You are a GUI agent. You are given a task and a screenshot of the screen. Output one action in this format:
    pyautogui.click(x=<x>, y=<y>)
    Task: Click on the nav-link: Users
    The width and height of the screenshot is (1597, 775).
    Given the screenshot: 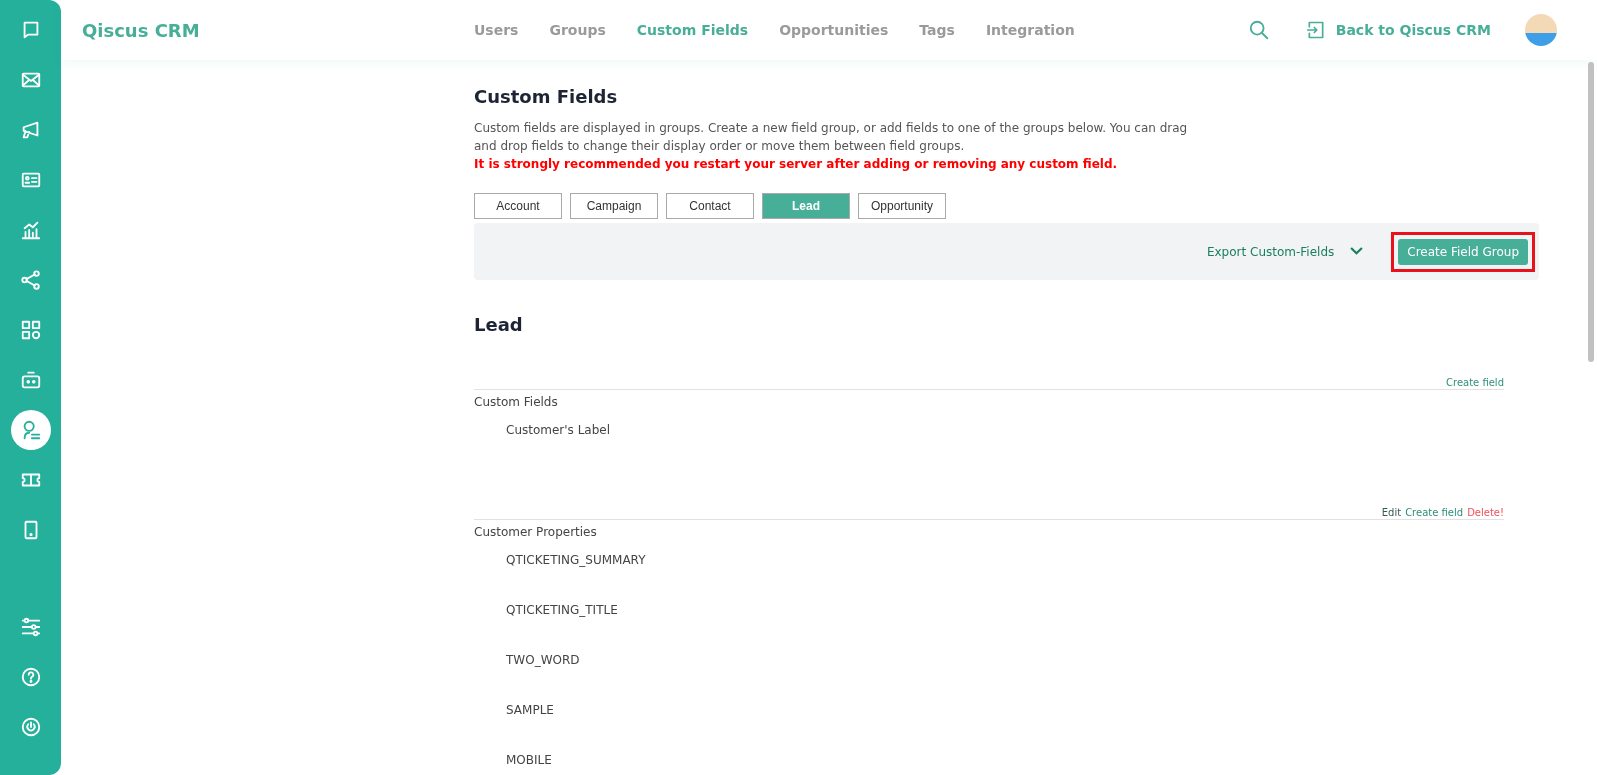 What is the action you would take?
    pyautogui.click(x=496, y=30)
    